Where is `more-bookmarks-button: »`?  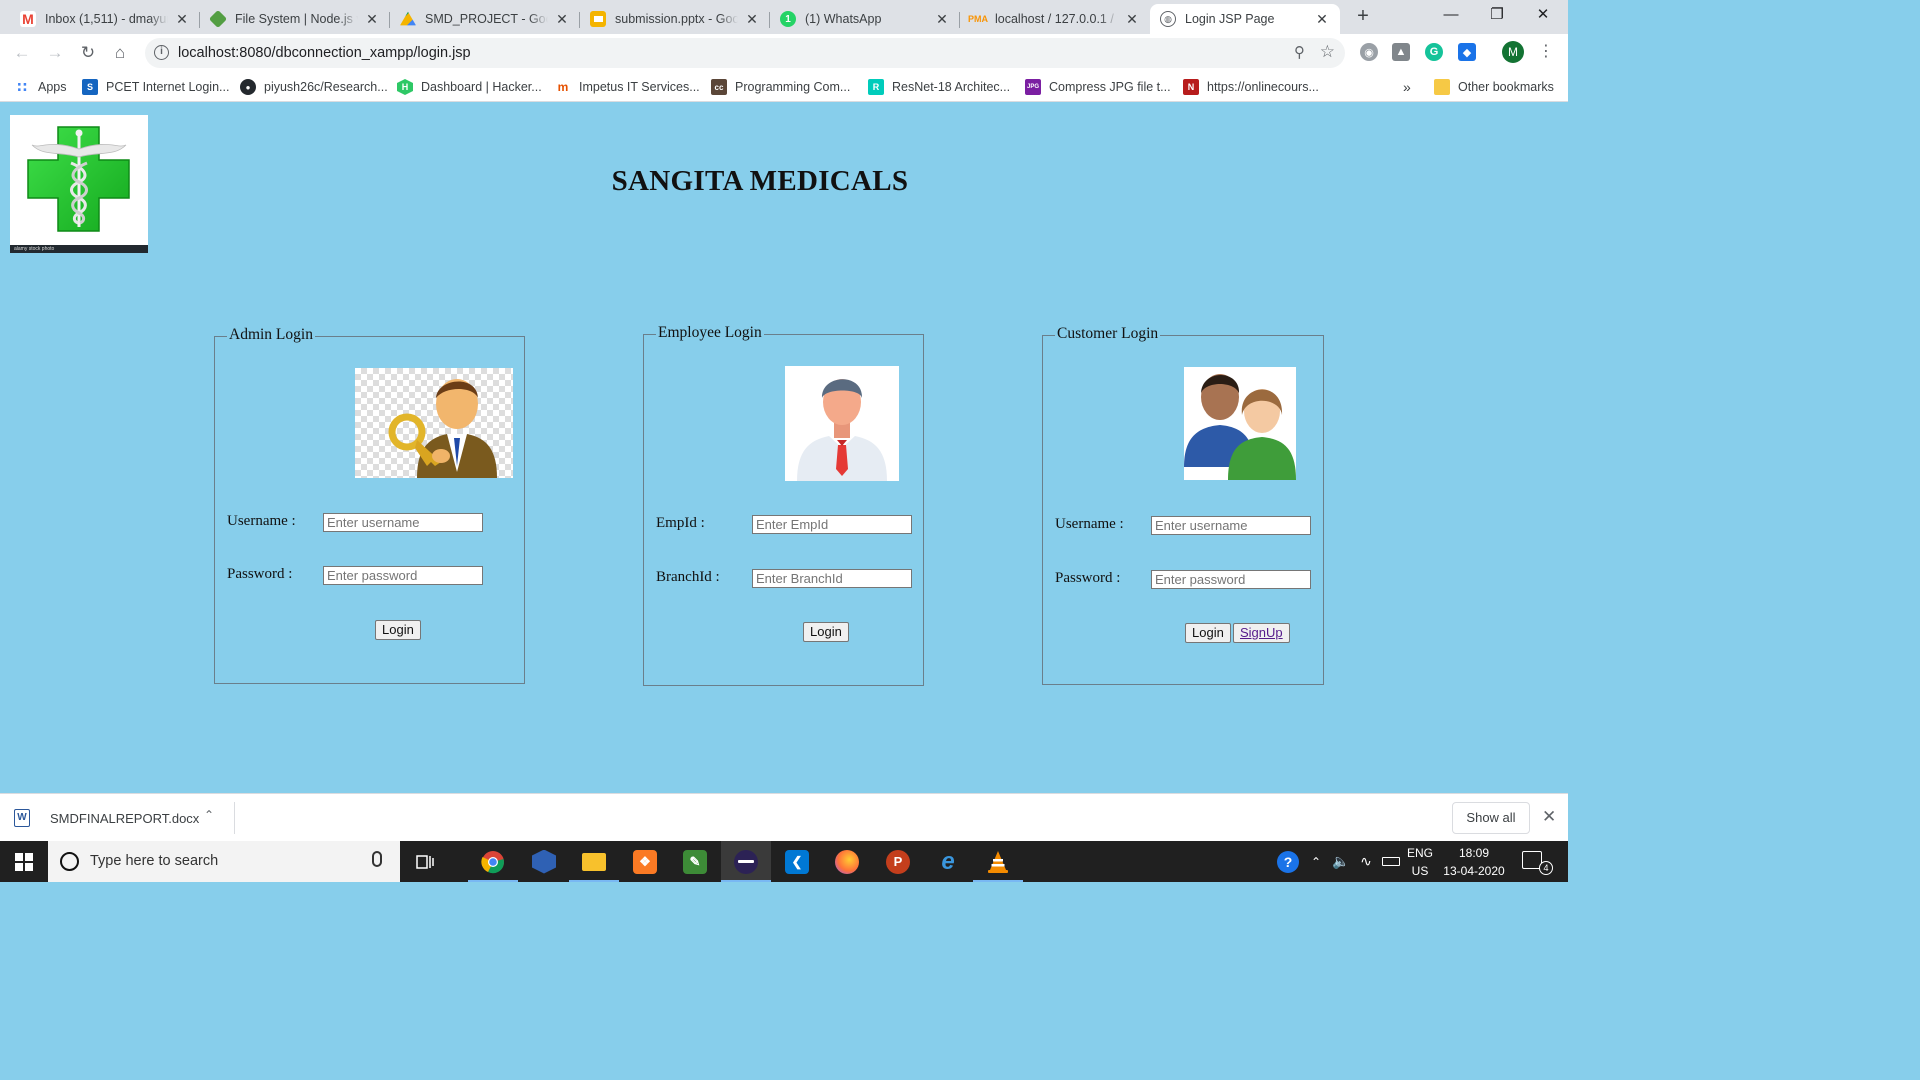 more-bookmarks-button: » is located at coordinates (1407, 87).